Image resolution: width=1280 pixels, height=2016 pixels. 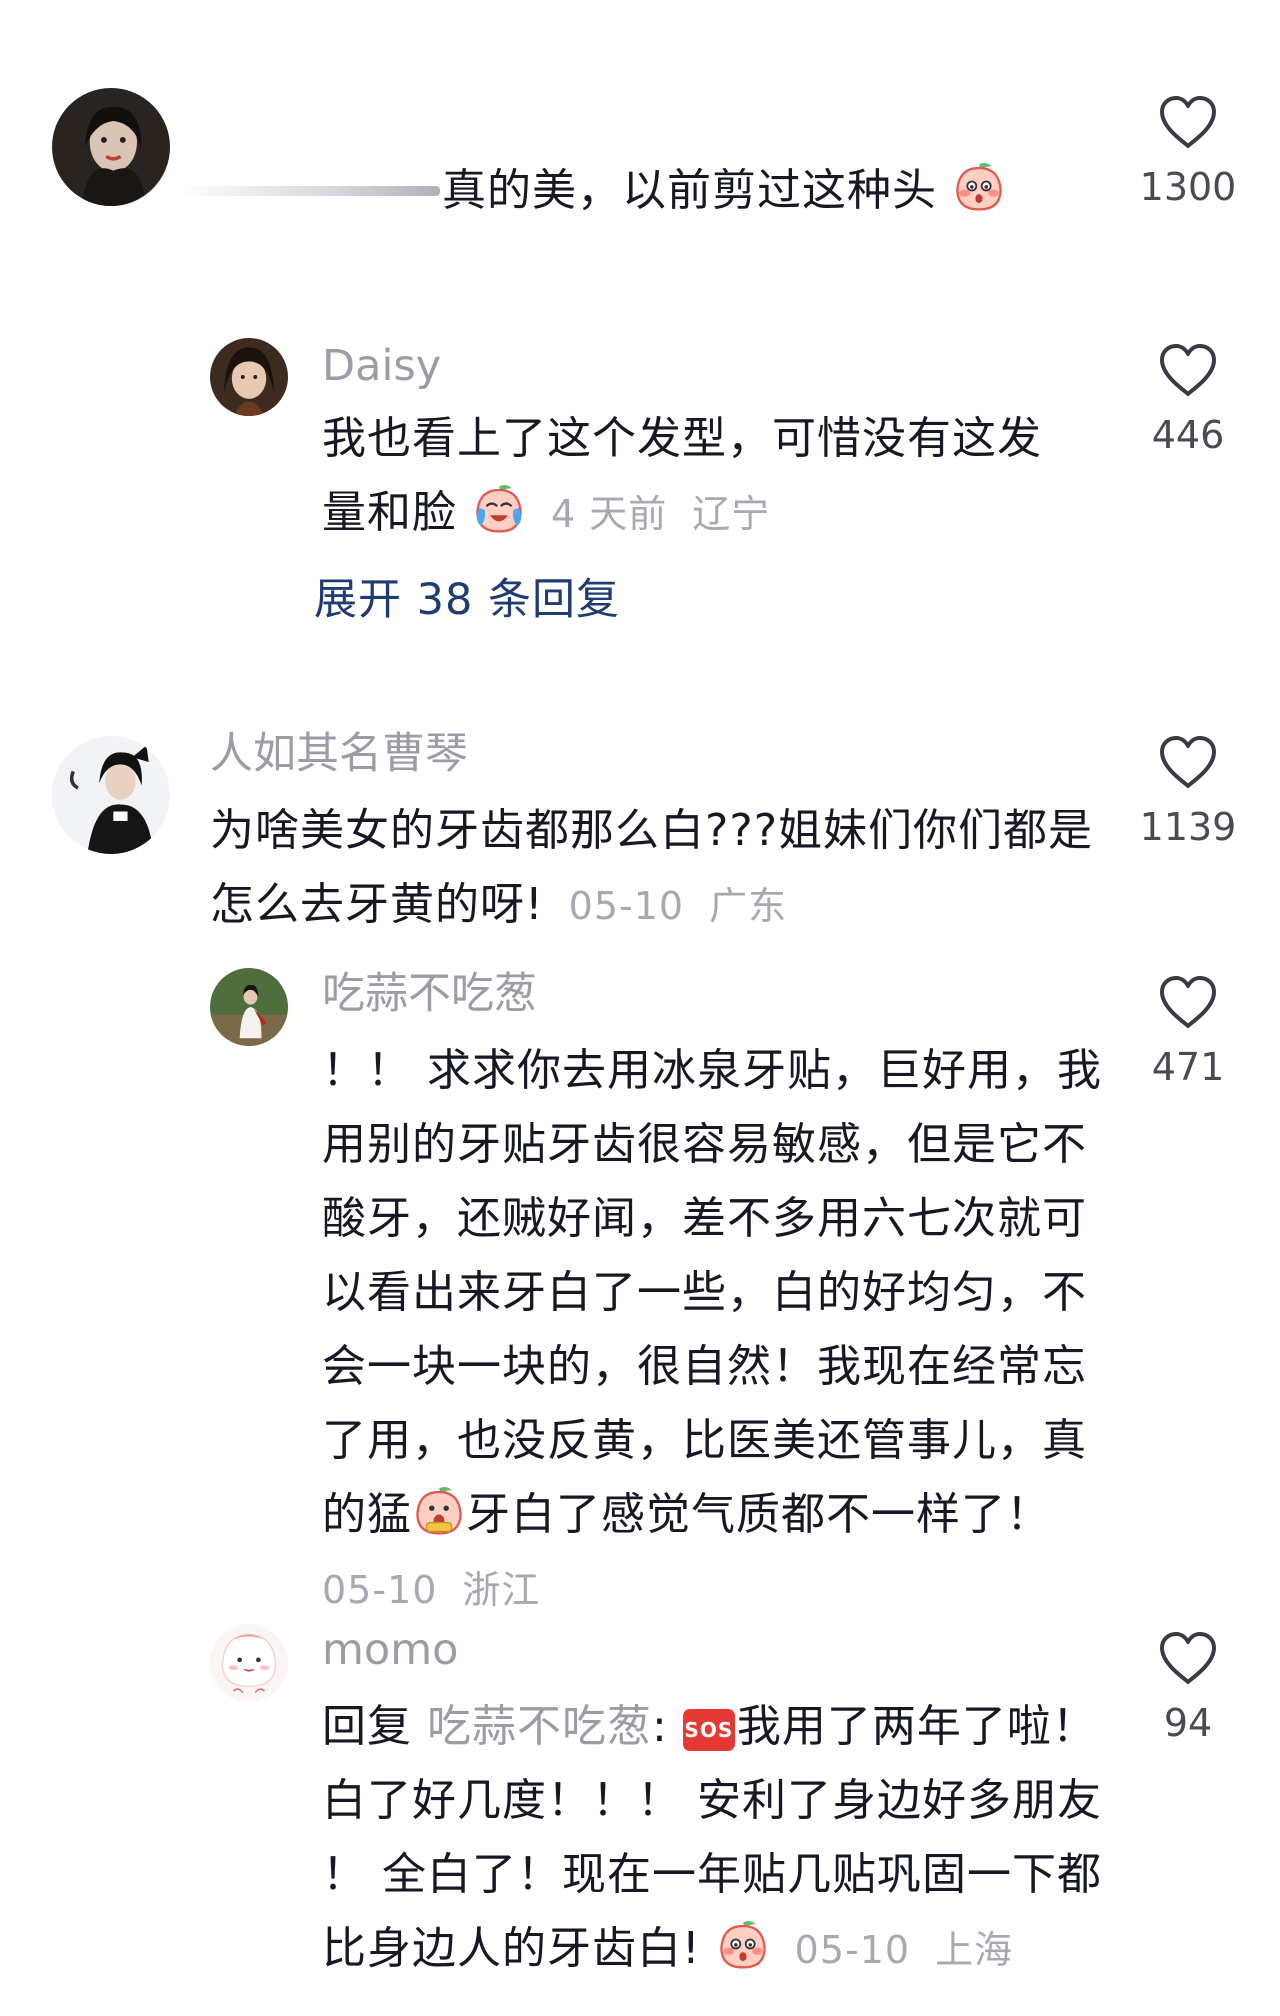 I want to click on like-button: 1300, so click(x=1188, y=152).